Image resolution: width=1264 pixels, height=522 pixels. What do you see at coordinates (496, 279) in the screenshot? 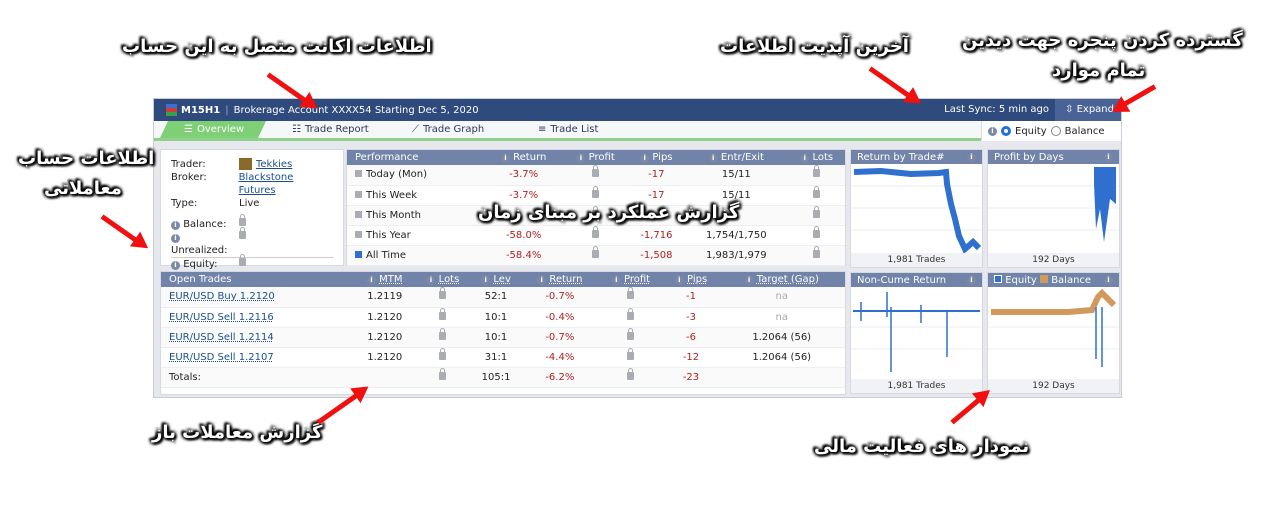
I see `column-header: i Lev` at bounding box center [496, 279].